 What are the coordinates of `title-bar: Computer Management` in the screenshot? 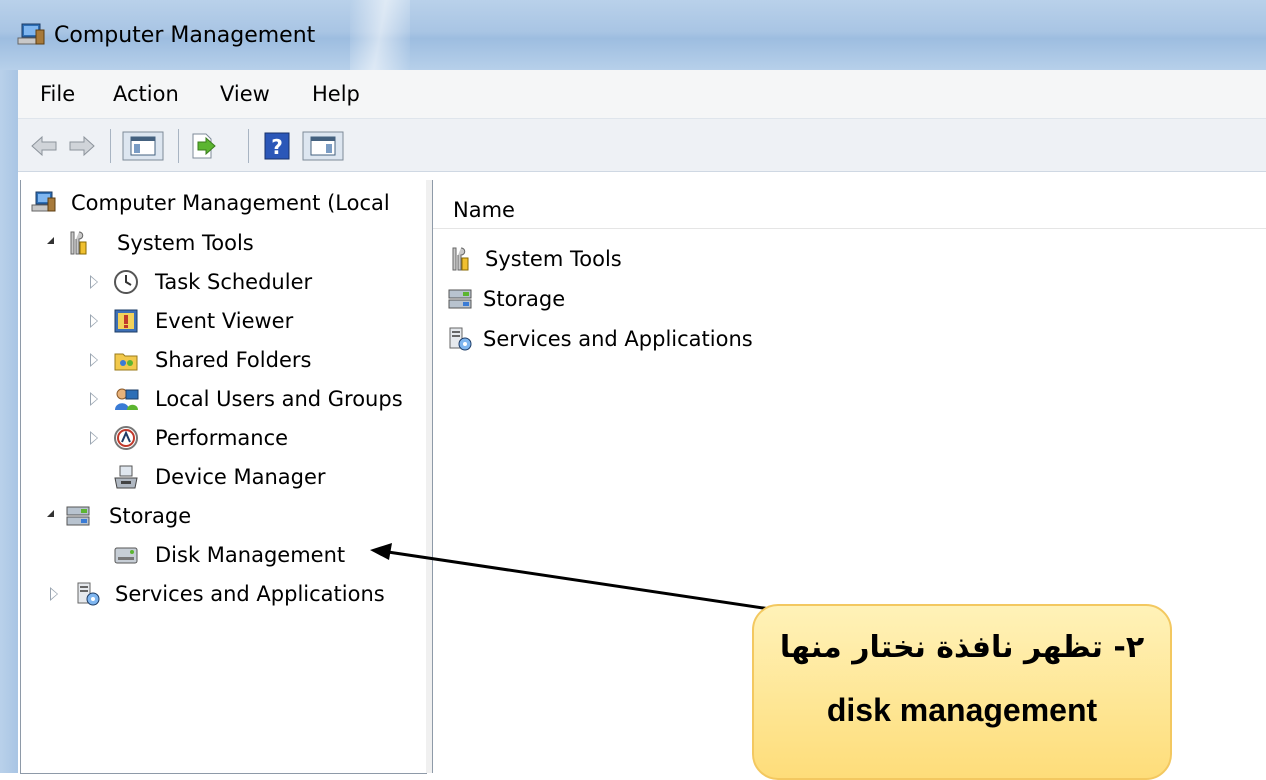 It's located at (633, 35).